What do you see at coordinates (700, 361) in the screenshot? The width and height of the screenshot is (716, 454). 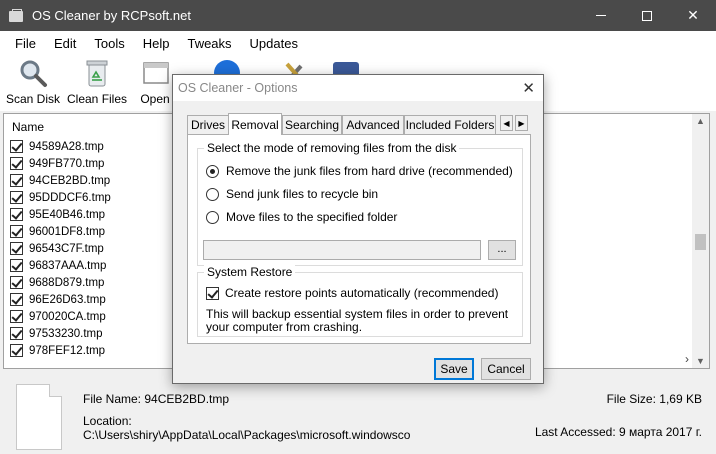 I see `scroll-down-icon: ▼` at bounding box center [700, 361].